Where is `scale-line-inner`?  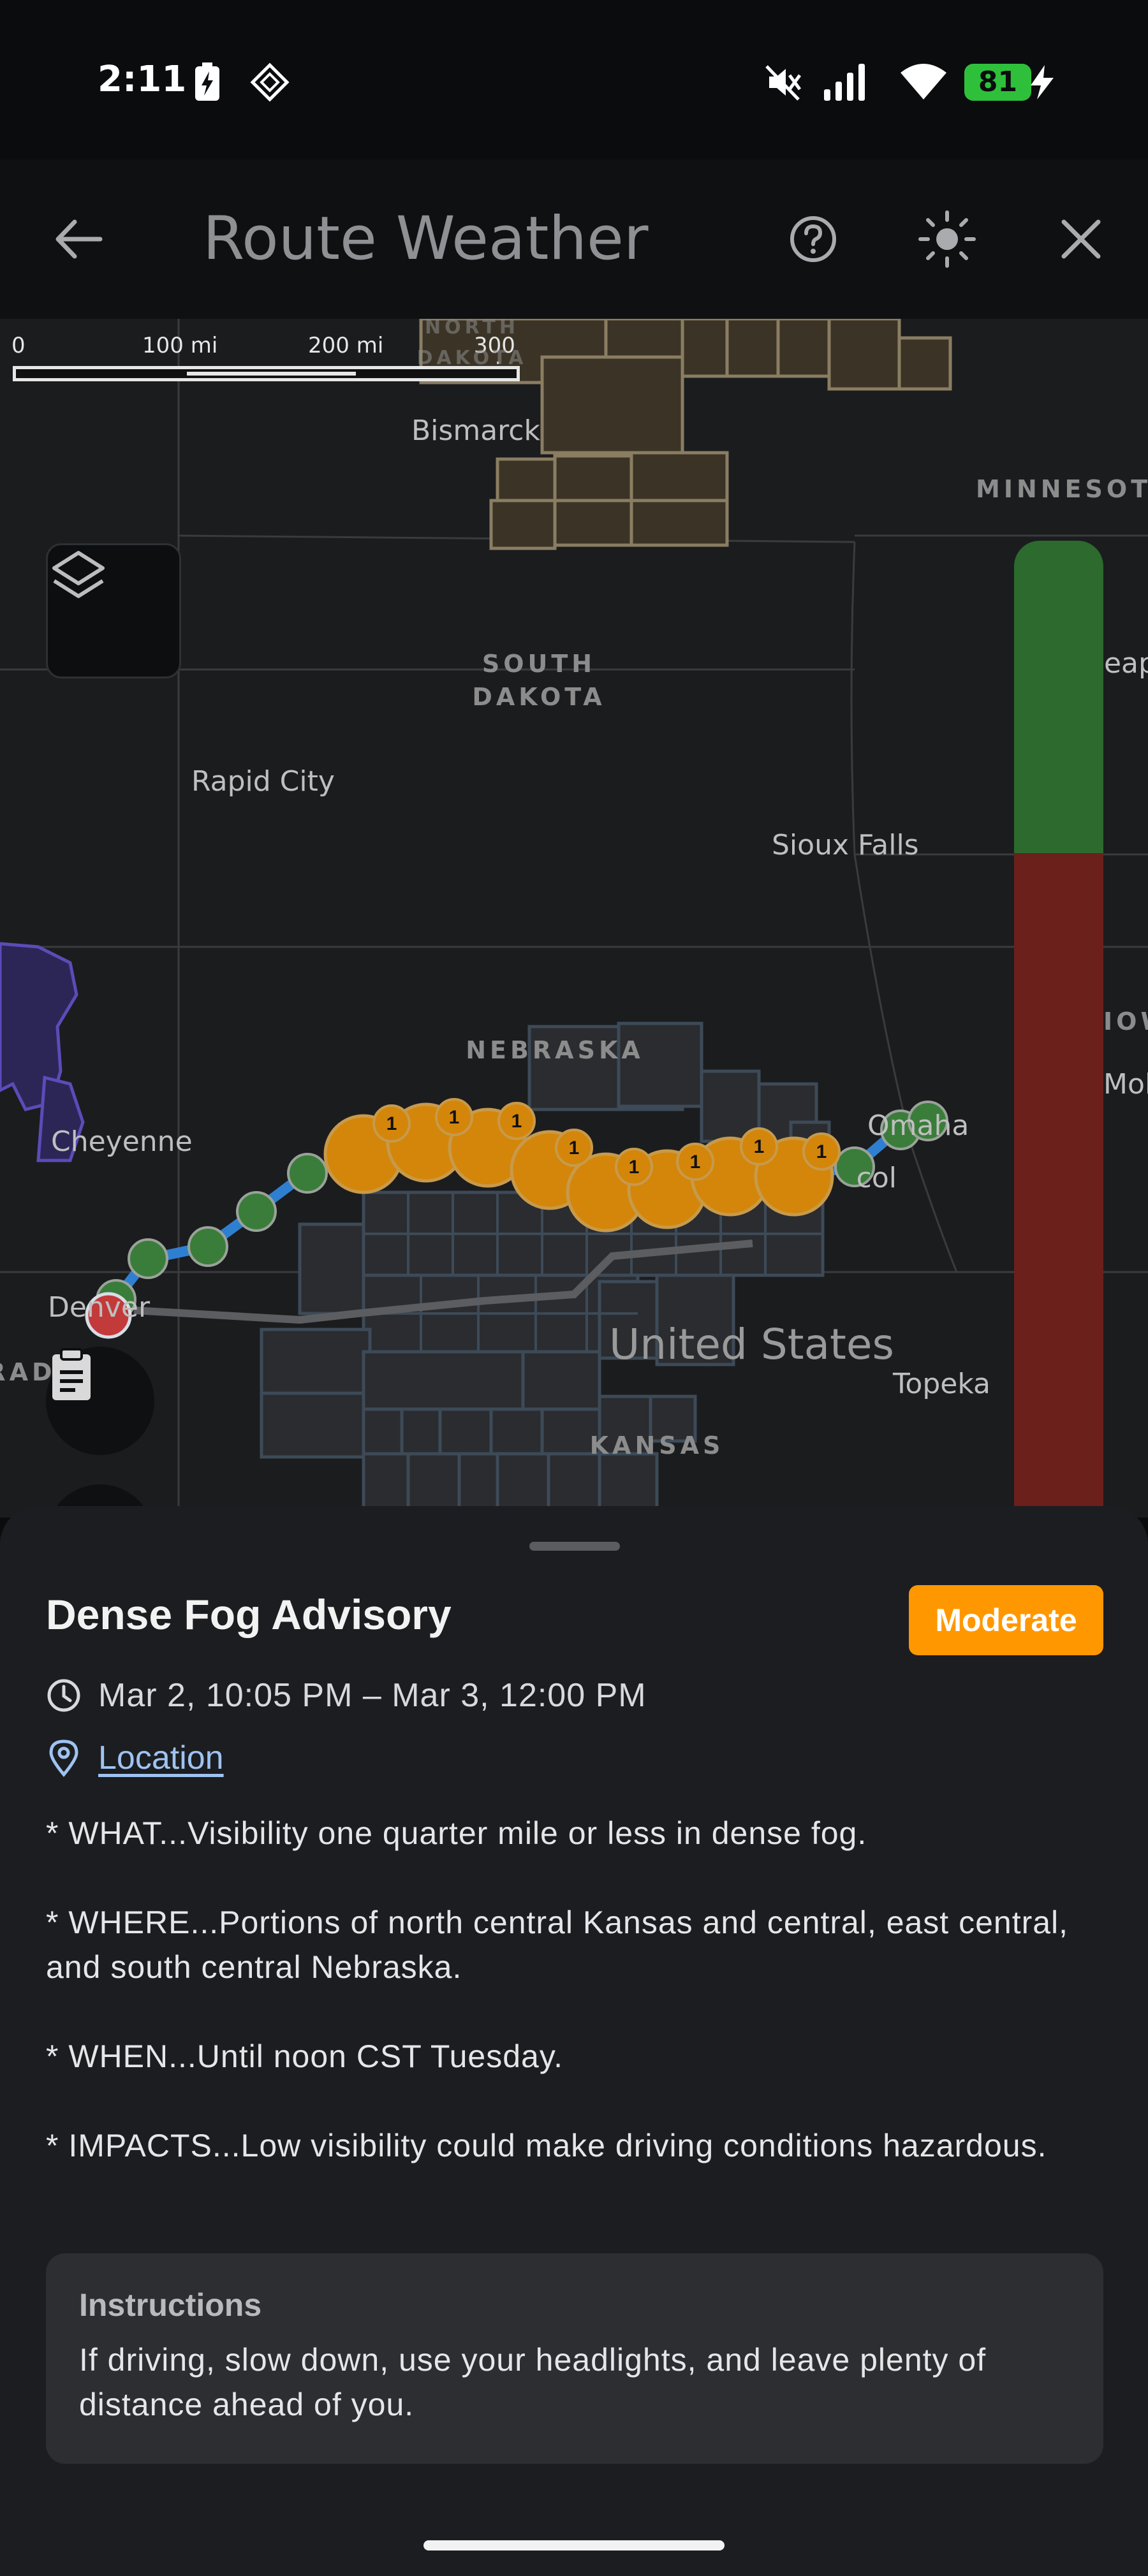
scale-line-inner is located at coordinates (271, 374).